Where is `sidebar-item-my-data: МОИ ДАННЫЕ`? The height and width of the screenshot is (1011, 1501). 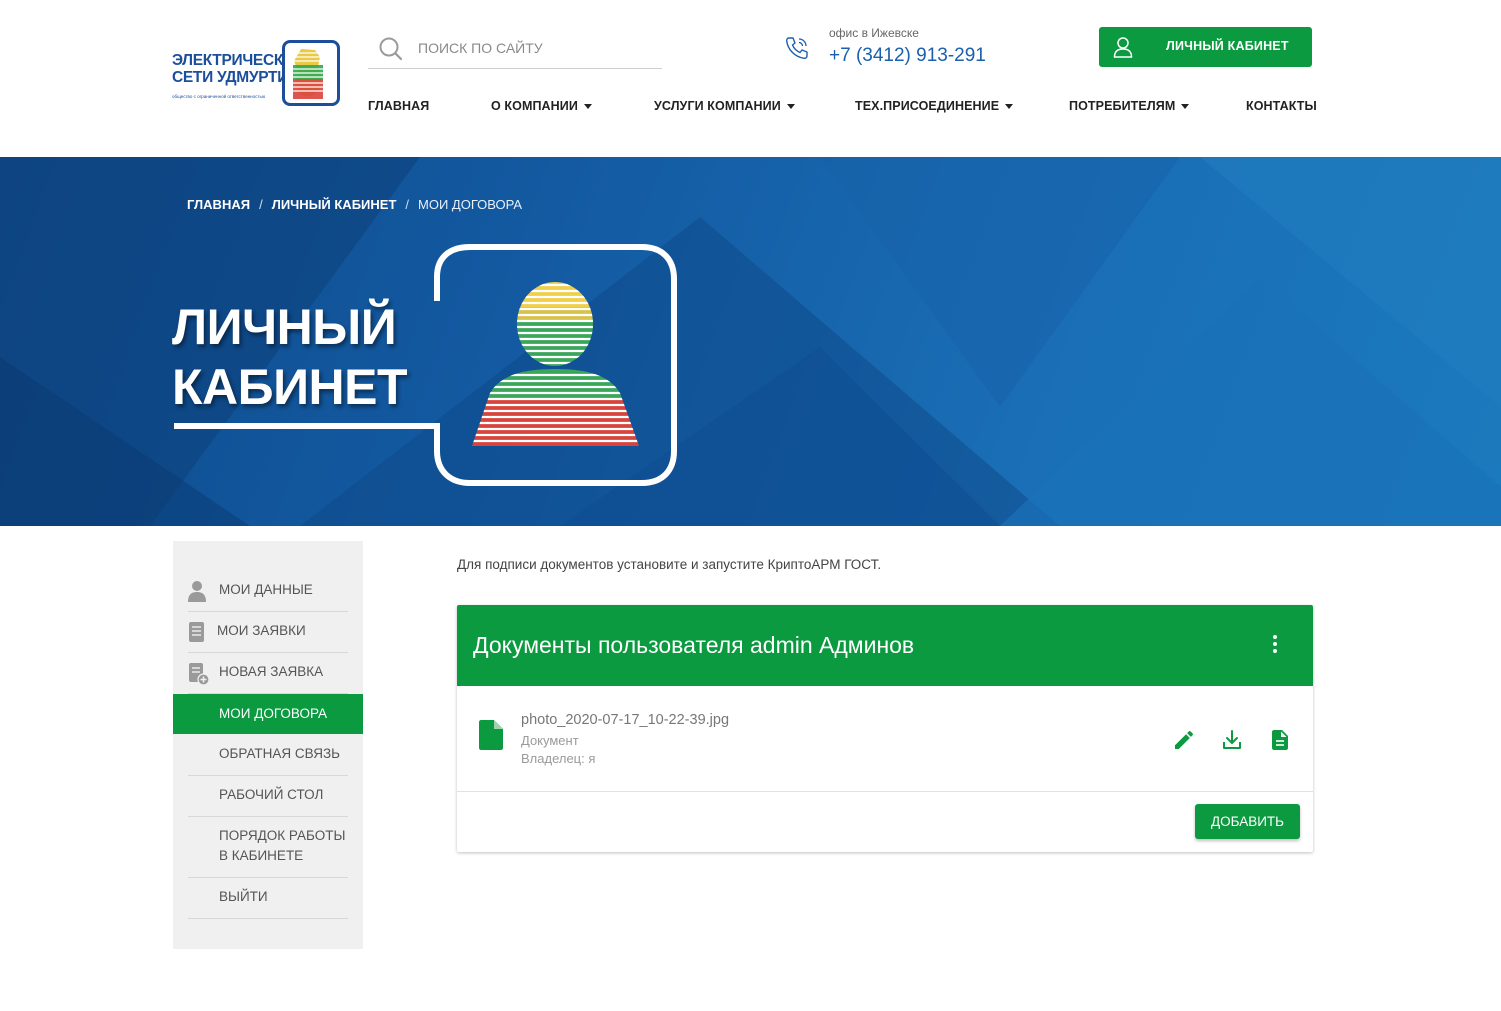 sidebar-item-my-data: МОИ ДАННЫЕ is located at coordinates (268, 596).